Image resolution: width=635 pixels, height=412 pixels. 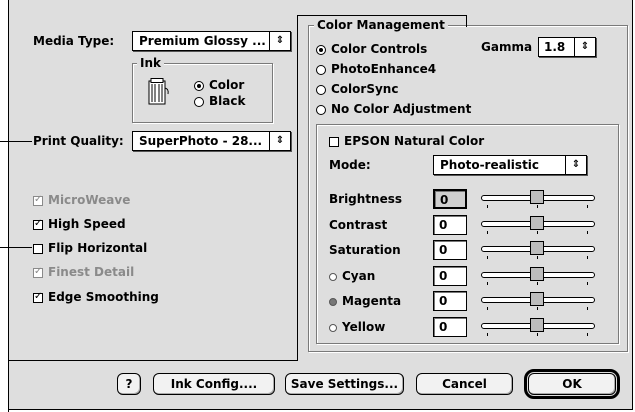 I want to click on mode-label: Mode:, so click(x=350, y=165).